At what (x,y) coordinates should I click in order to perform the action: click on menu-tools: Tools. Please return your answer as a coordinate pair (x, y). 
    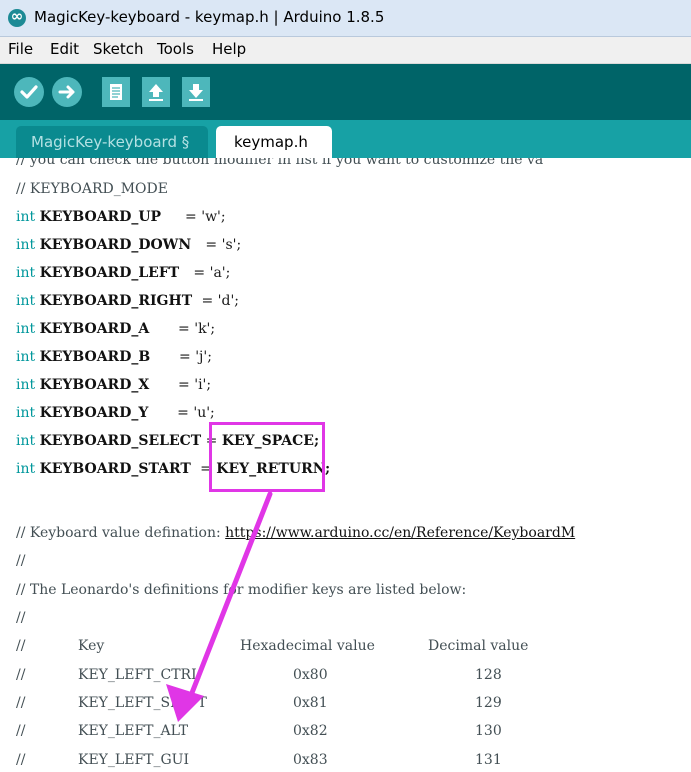
    Looking at the image, I should click on (175, 49).